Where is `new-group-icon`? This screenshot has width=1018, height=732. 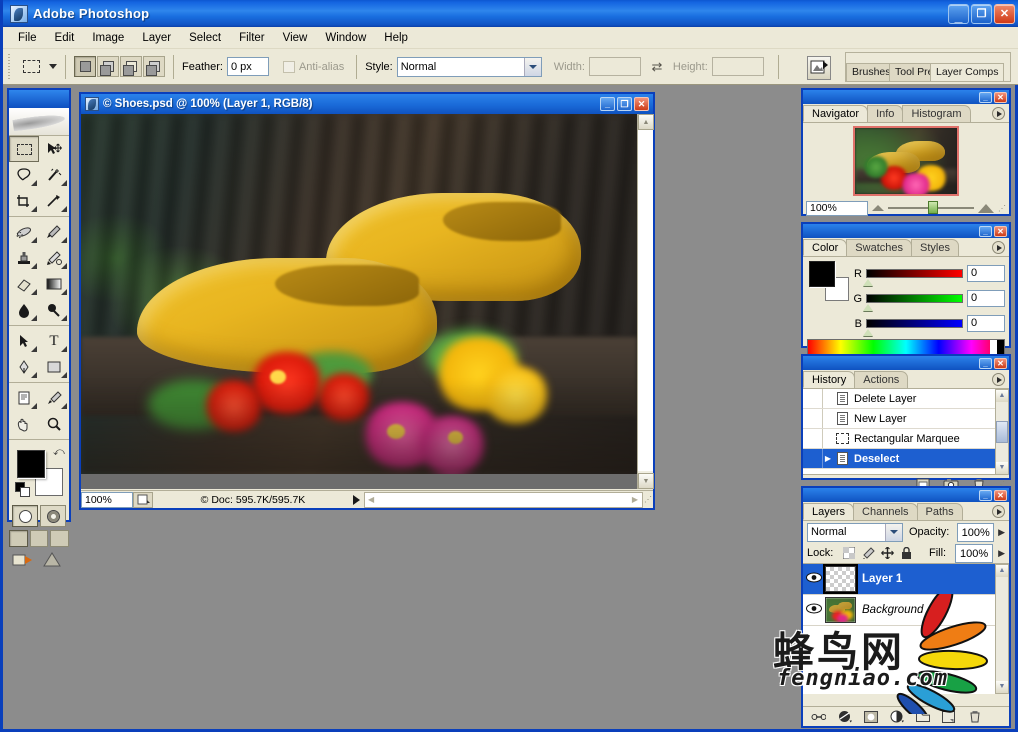 new-group-icon is located at coordinates (922, 716).